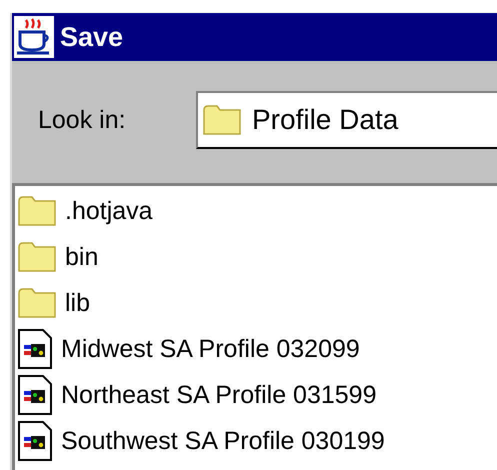 The width and height of the screenshot is (497, 470). I want to click on look-in-dropdown: Profile Data, so click(346, 120).